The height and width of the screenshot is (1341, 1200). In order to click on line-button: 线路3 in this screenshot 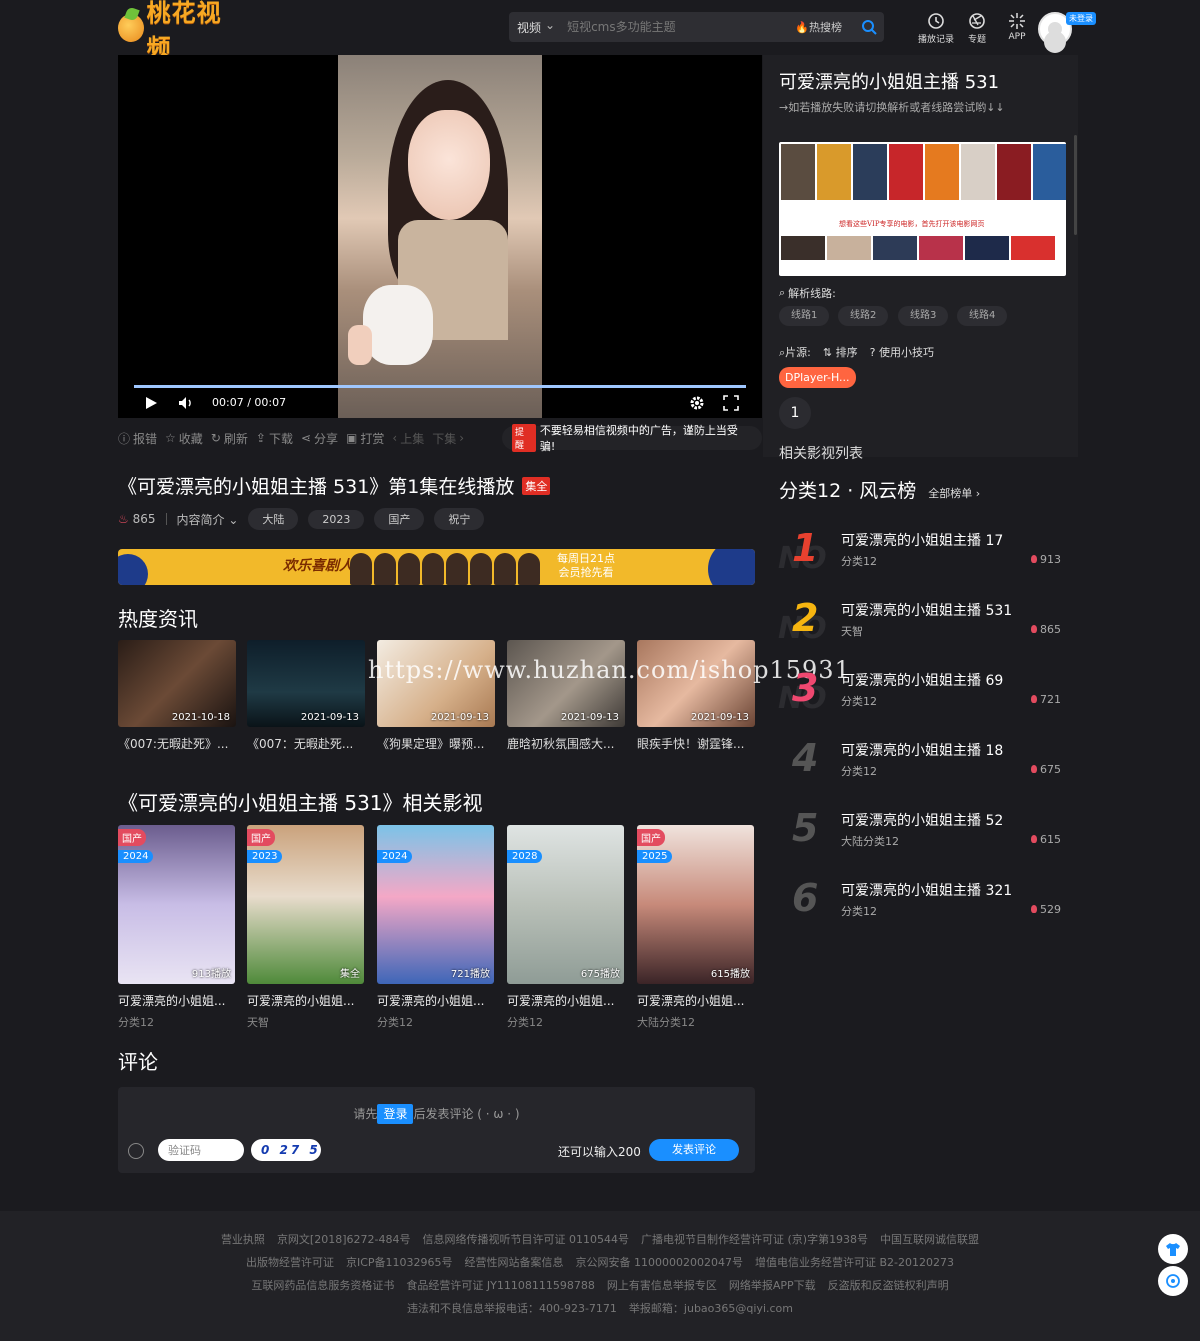, I will do `click(923, 316)`.